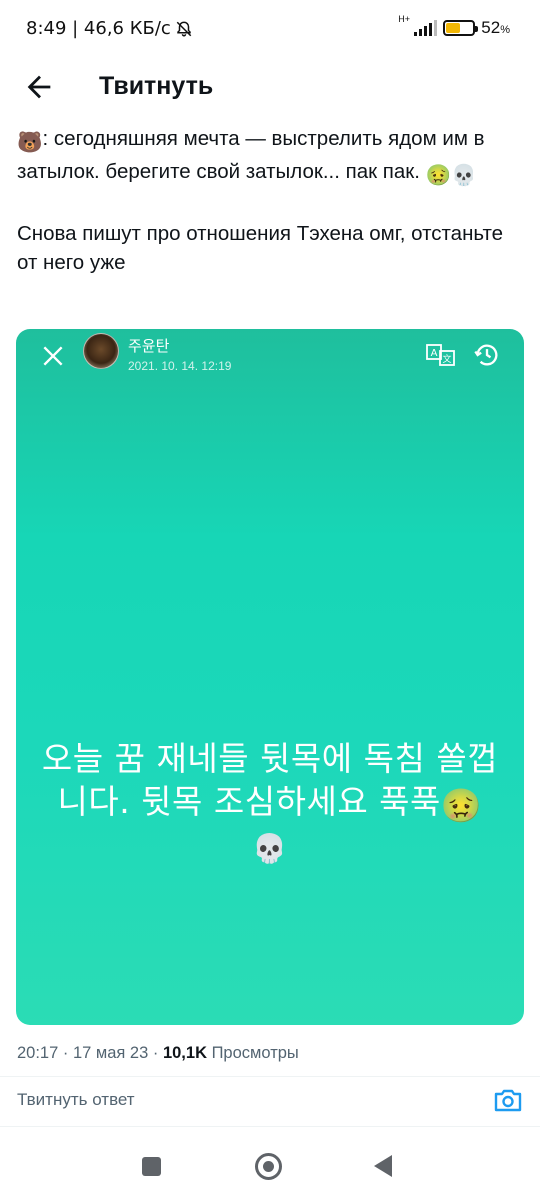  I want to click on story-caption-line-2: 니다. 뒷목 조심하세요 푹푹🤢, so click(270, 803).